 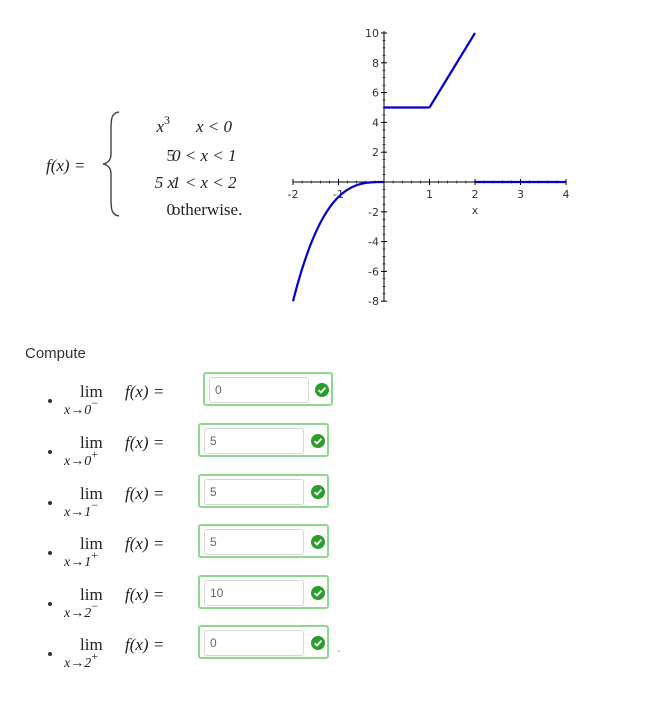 I want to click on y-tick-label: 6, so click(x=375, y=93).